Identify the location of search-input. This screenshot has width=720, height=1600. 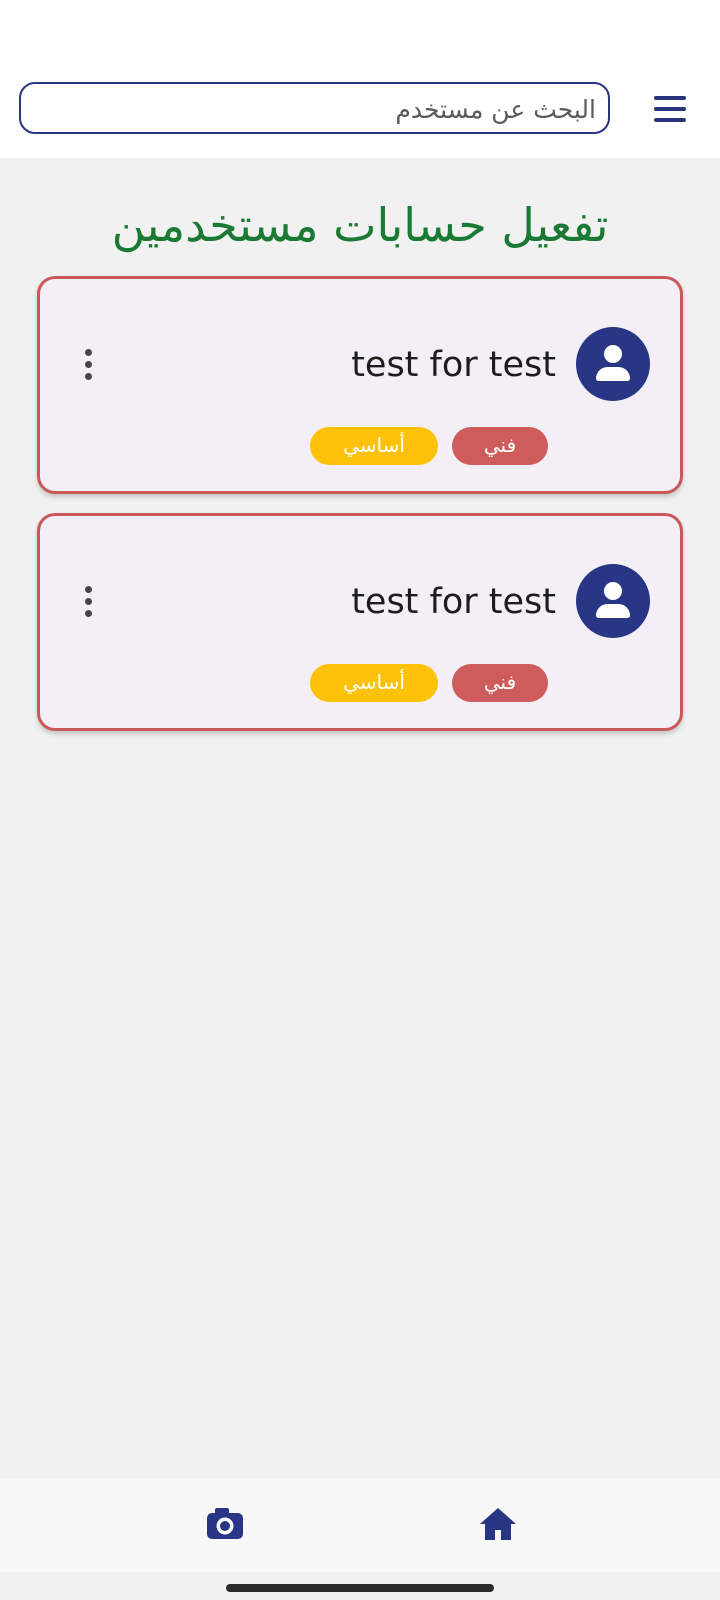
(316, 109).